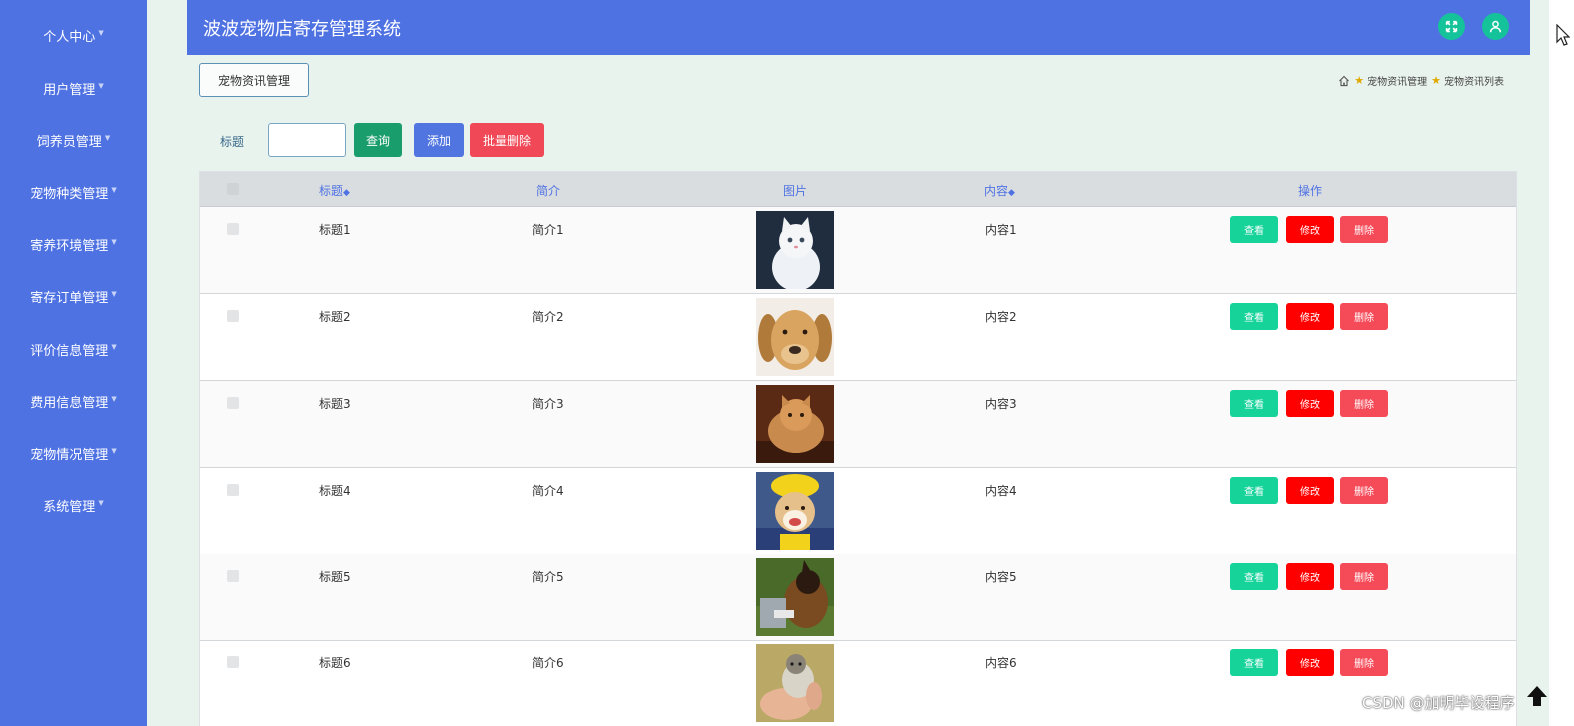 This screenshot has width=1574, height=726. I want to click on row-title: 标题2, so click(335, 317).